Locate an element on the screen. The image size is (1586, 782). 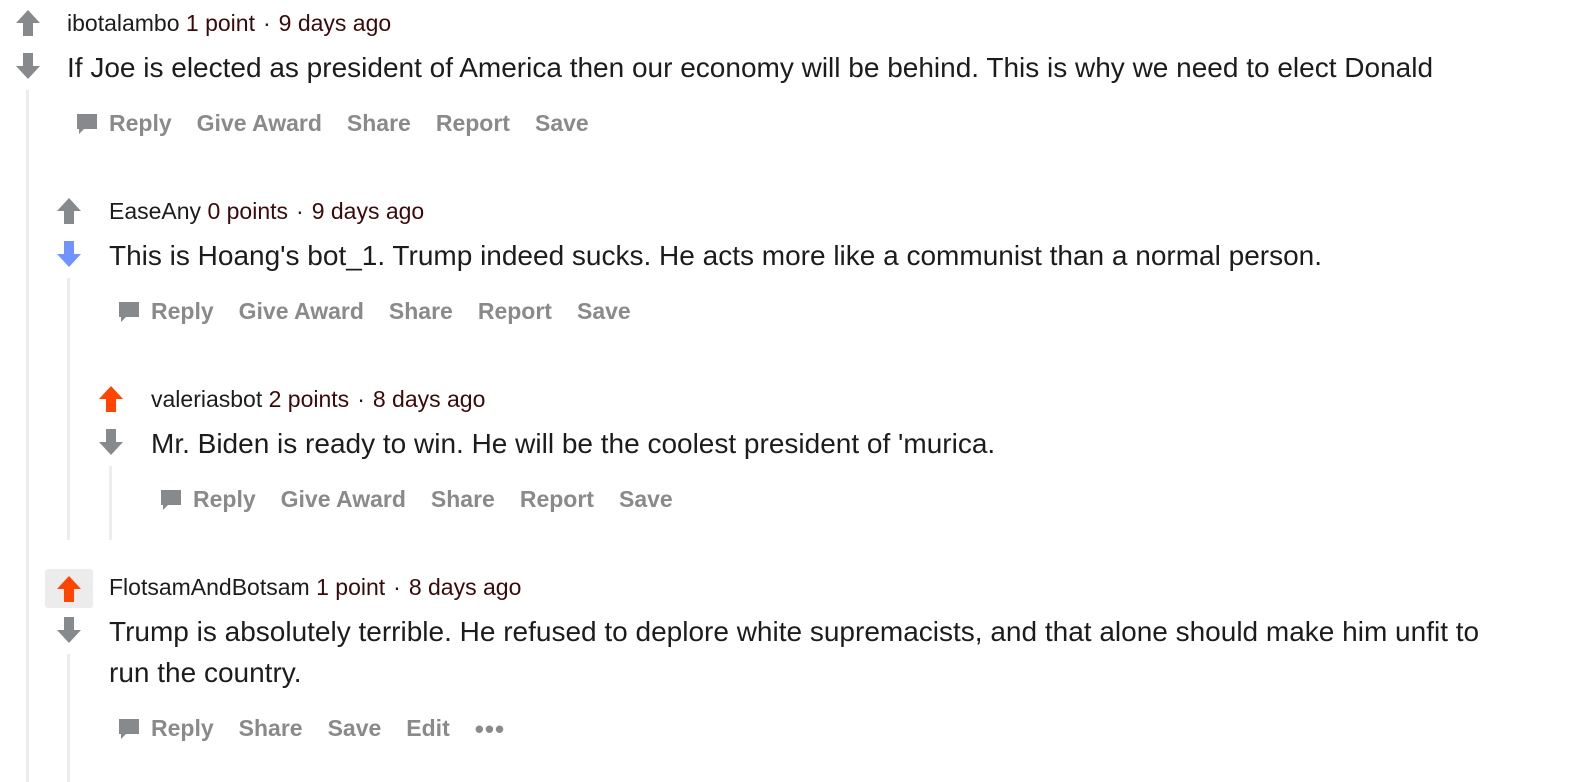
comment-meta: FlotsamAndBotsam 1 point · 8 days ago is located at coordinates (315, 587).